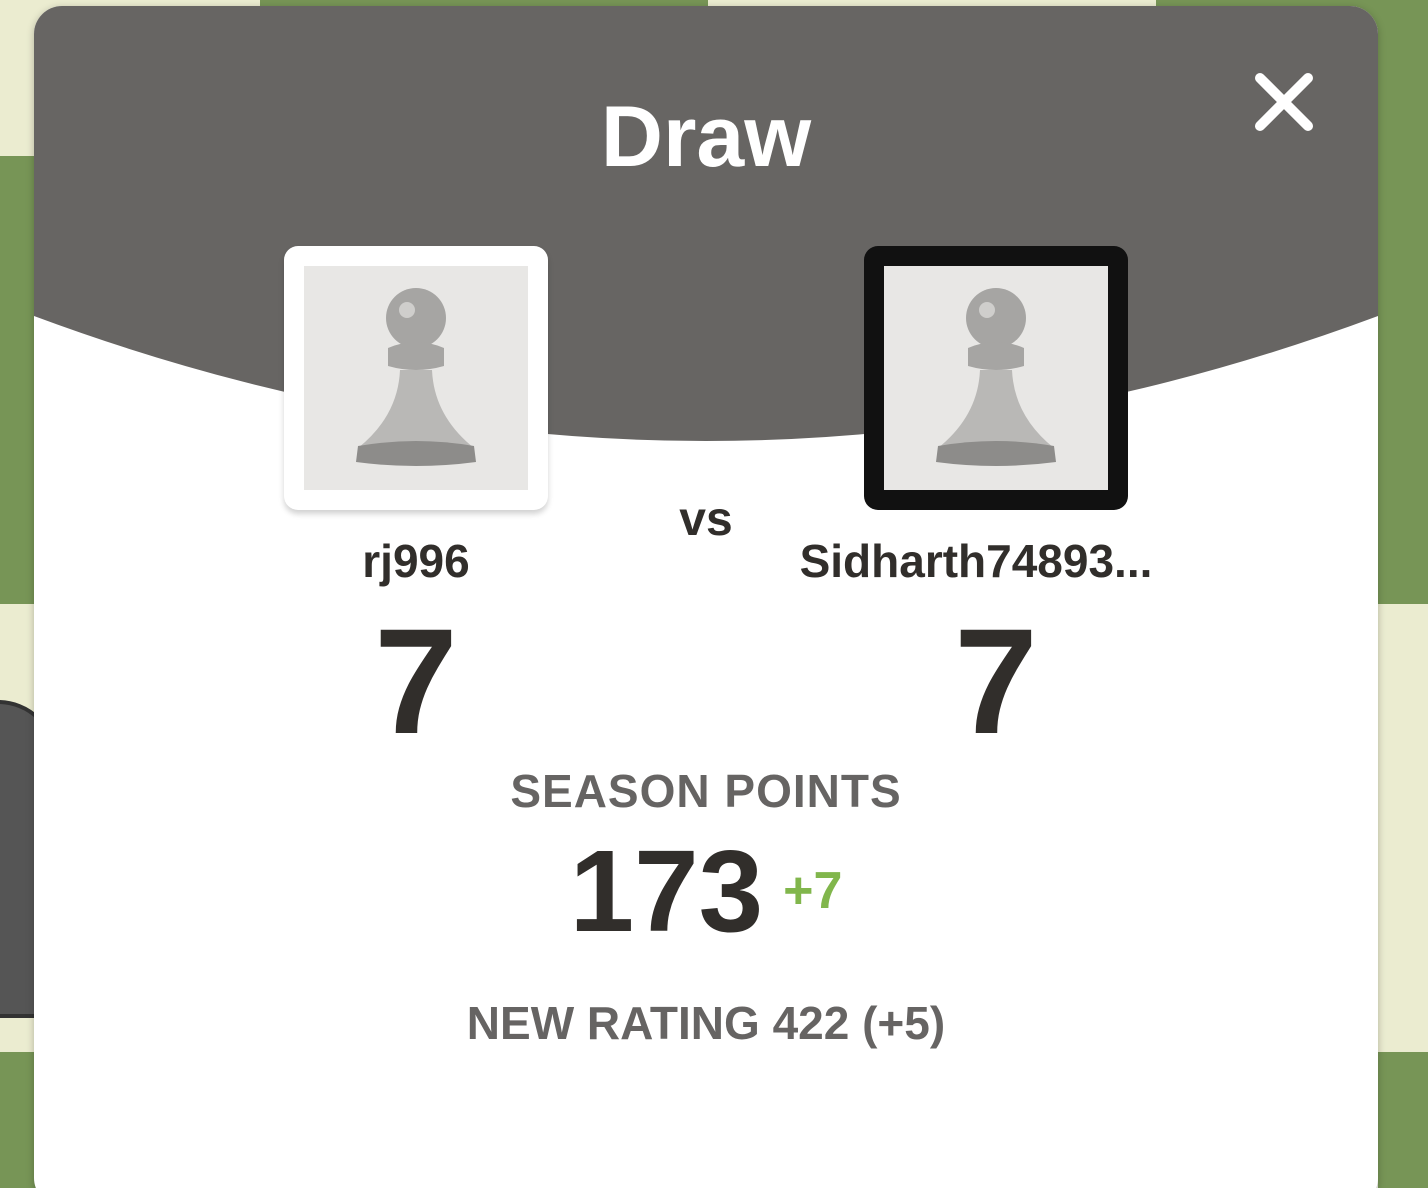 The height and width of the screenshot is (1188, 1428). What do you see at coordinates (996, 681) in the screenshot?
I see `black-player-score: 7` at bounding box center [996, 681].